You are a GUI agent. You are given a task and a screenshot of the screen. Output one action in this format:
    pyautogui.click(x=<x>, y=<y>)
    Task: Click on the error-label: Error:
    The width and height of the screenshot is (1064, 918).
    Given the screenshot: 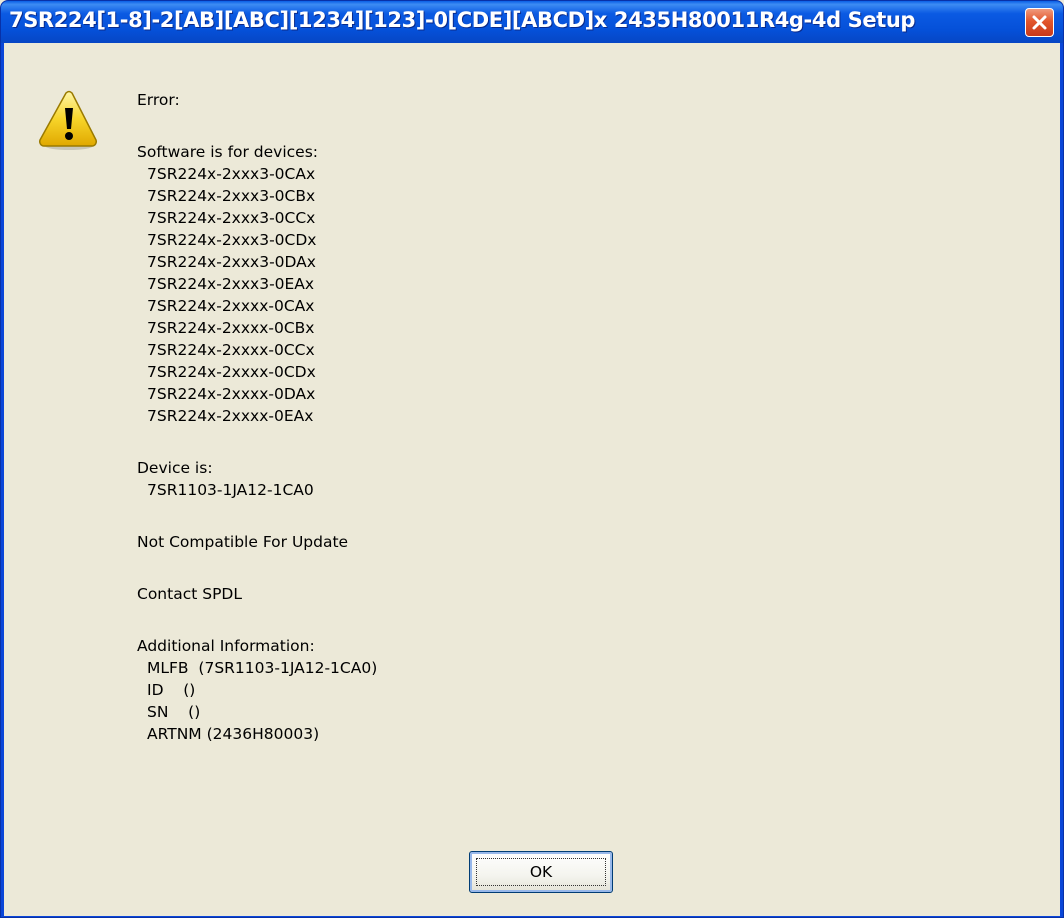 What is the action you would take?
    pyautogui.click(x=158, y=100)
    